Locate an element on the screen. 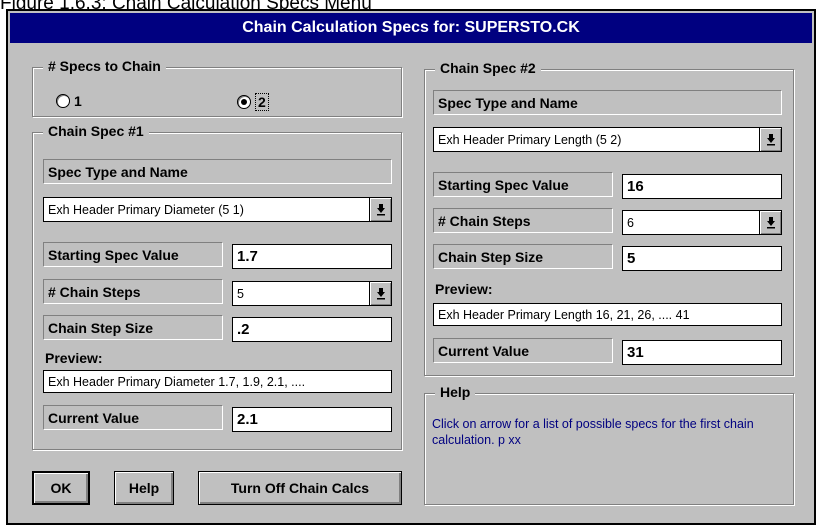  spec-2-steps-label: # Chain Steps is located at coordinates (523, 220).